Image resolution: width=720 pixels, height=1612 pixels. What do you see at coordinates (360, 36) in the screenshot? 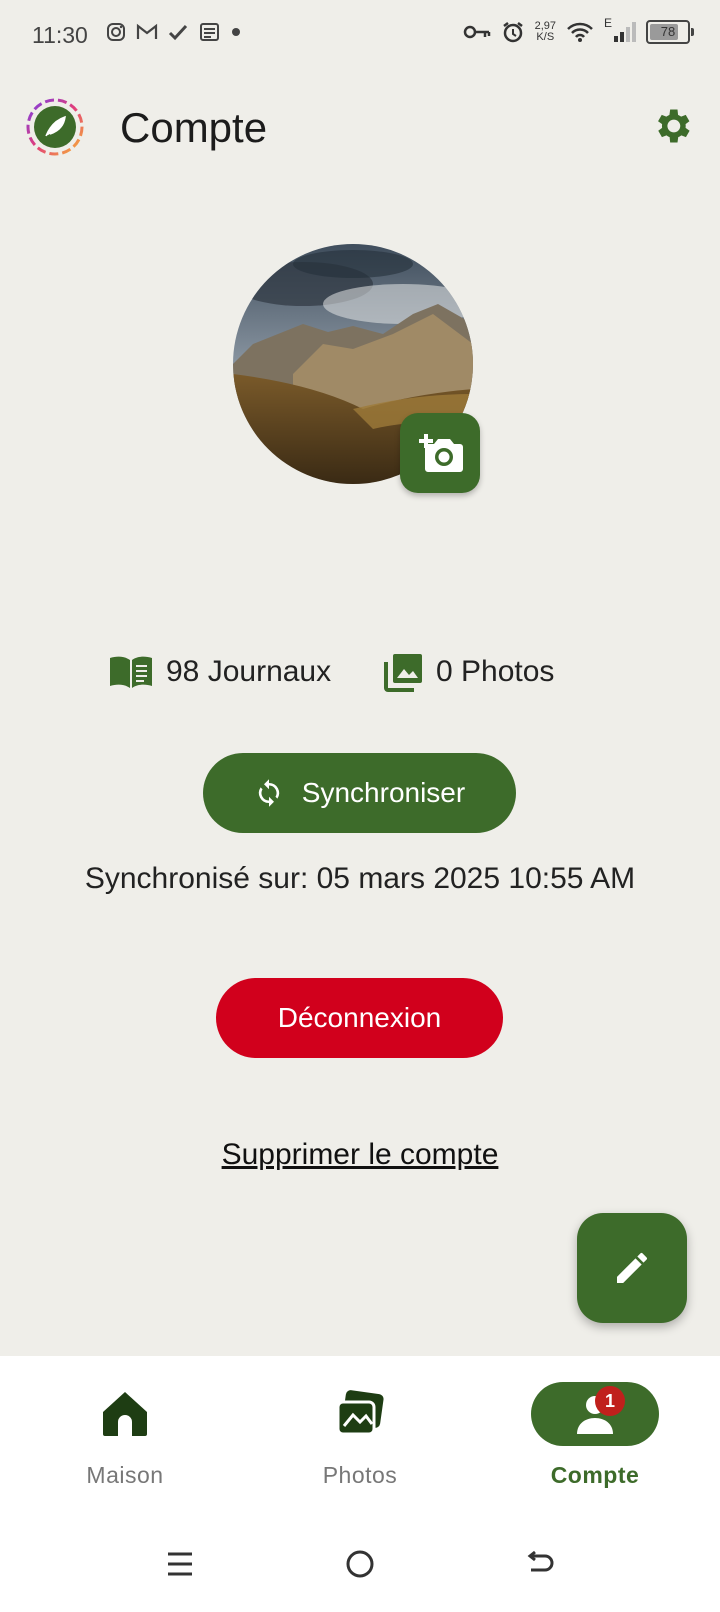
I see `status-bar: 11:30 2,97 K/S E 78` at bounding box center [360, 36].